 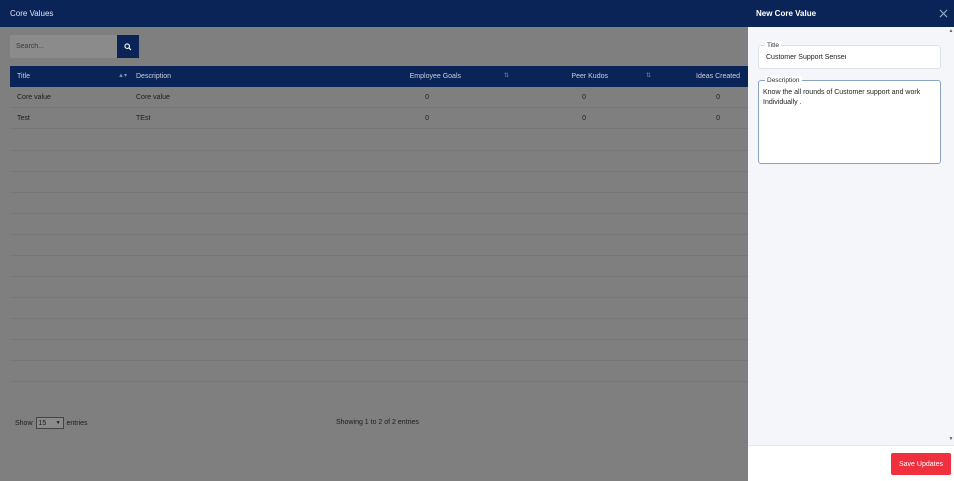 I want to click on column-header-description: Description, so click(x=229, y=76).